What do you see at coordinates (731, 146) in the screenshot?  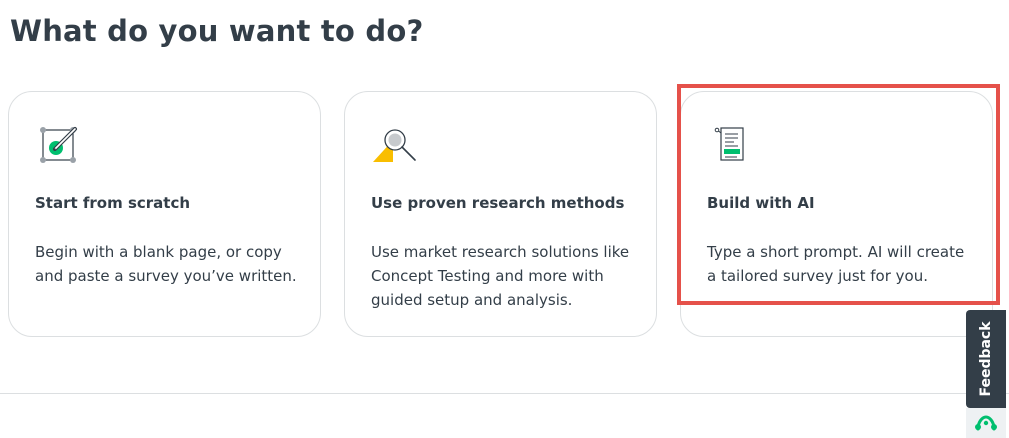 I see `ai-document-icon` at bounding box center [731, 146].